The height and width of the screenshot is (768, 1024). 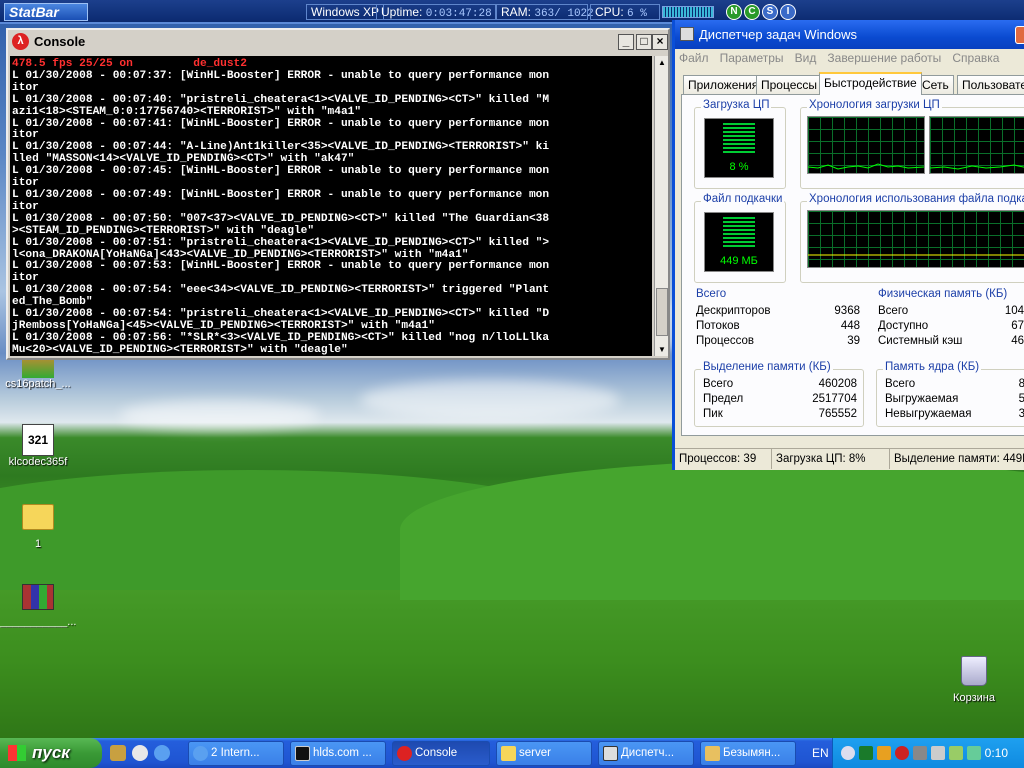 I want to click on quicklaunch-ie-icon, so click(x=162, y=753).